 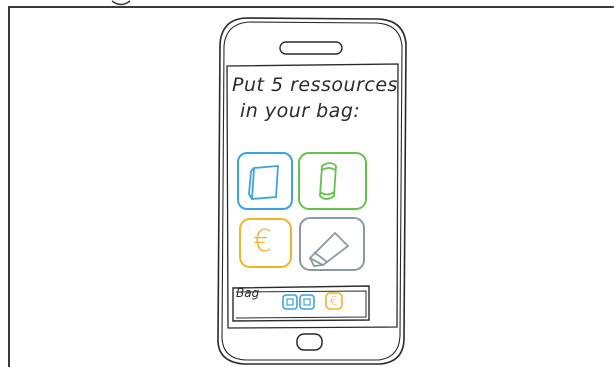 I want to click on speaker-slot, so click(x=311, y=48).